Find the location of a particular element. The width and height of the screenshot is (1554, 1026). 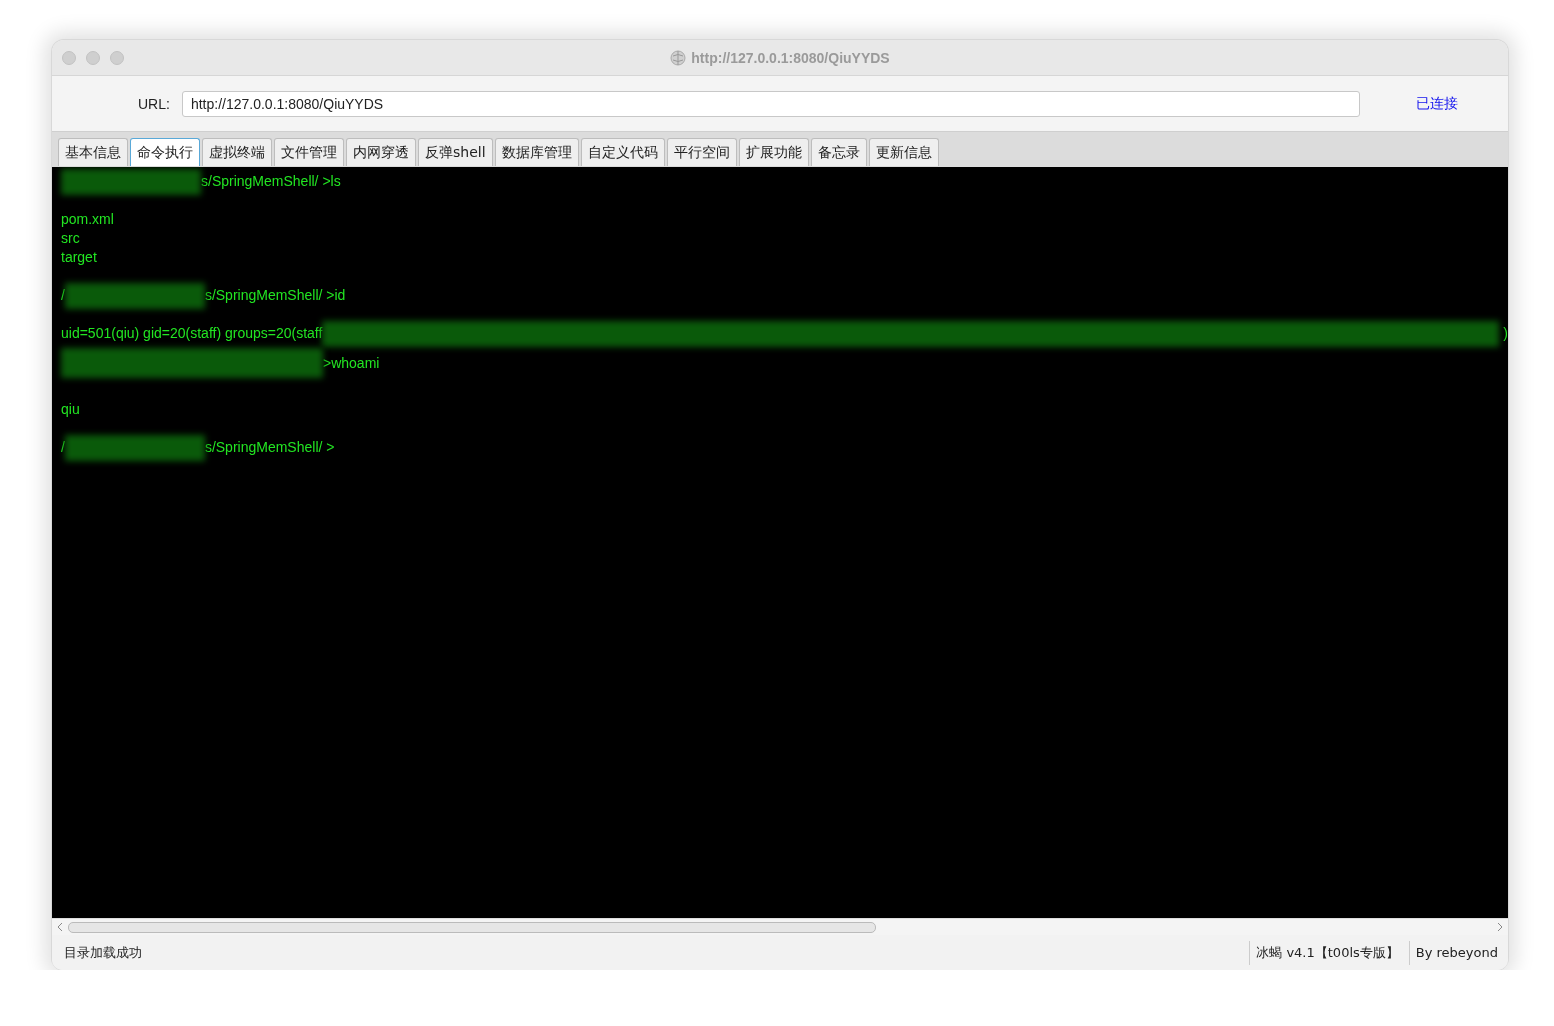

zoom-button is located at coordinates (117, 57).